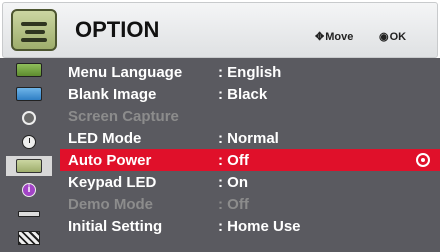 This screenshot has height=252, width=440. Describe the element at coordinates (339, 37) in the screenshot. I see `move-hint-label: Move` at that location.